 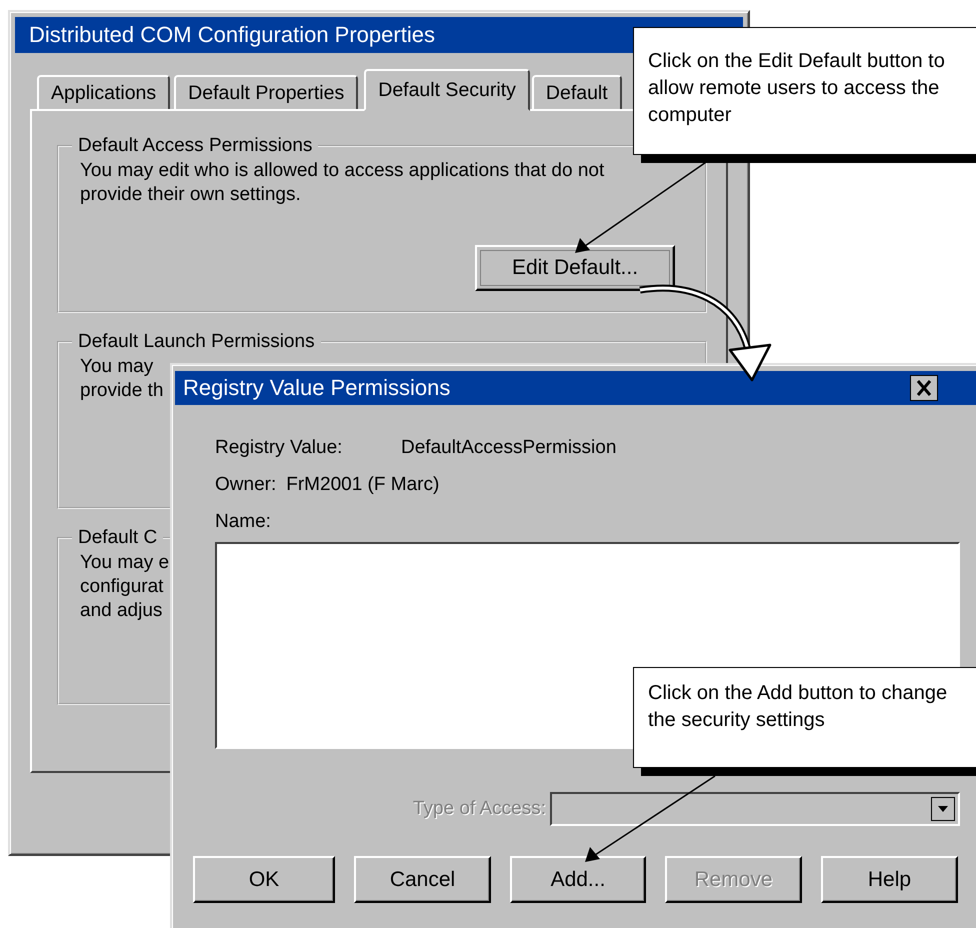 What do you see at coordinates (316, 388) in the screenshot?
I see `dialog-title: Registry Value Permissions` at bounding box center [316, 388].